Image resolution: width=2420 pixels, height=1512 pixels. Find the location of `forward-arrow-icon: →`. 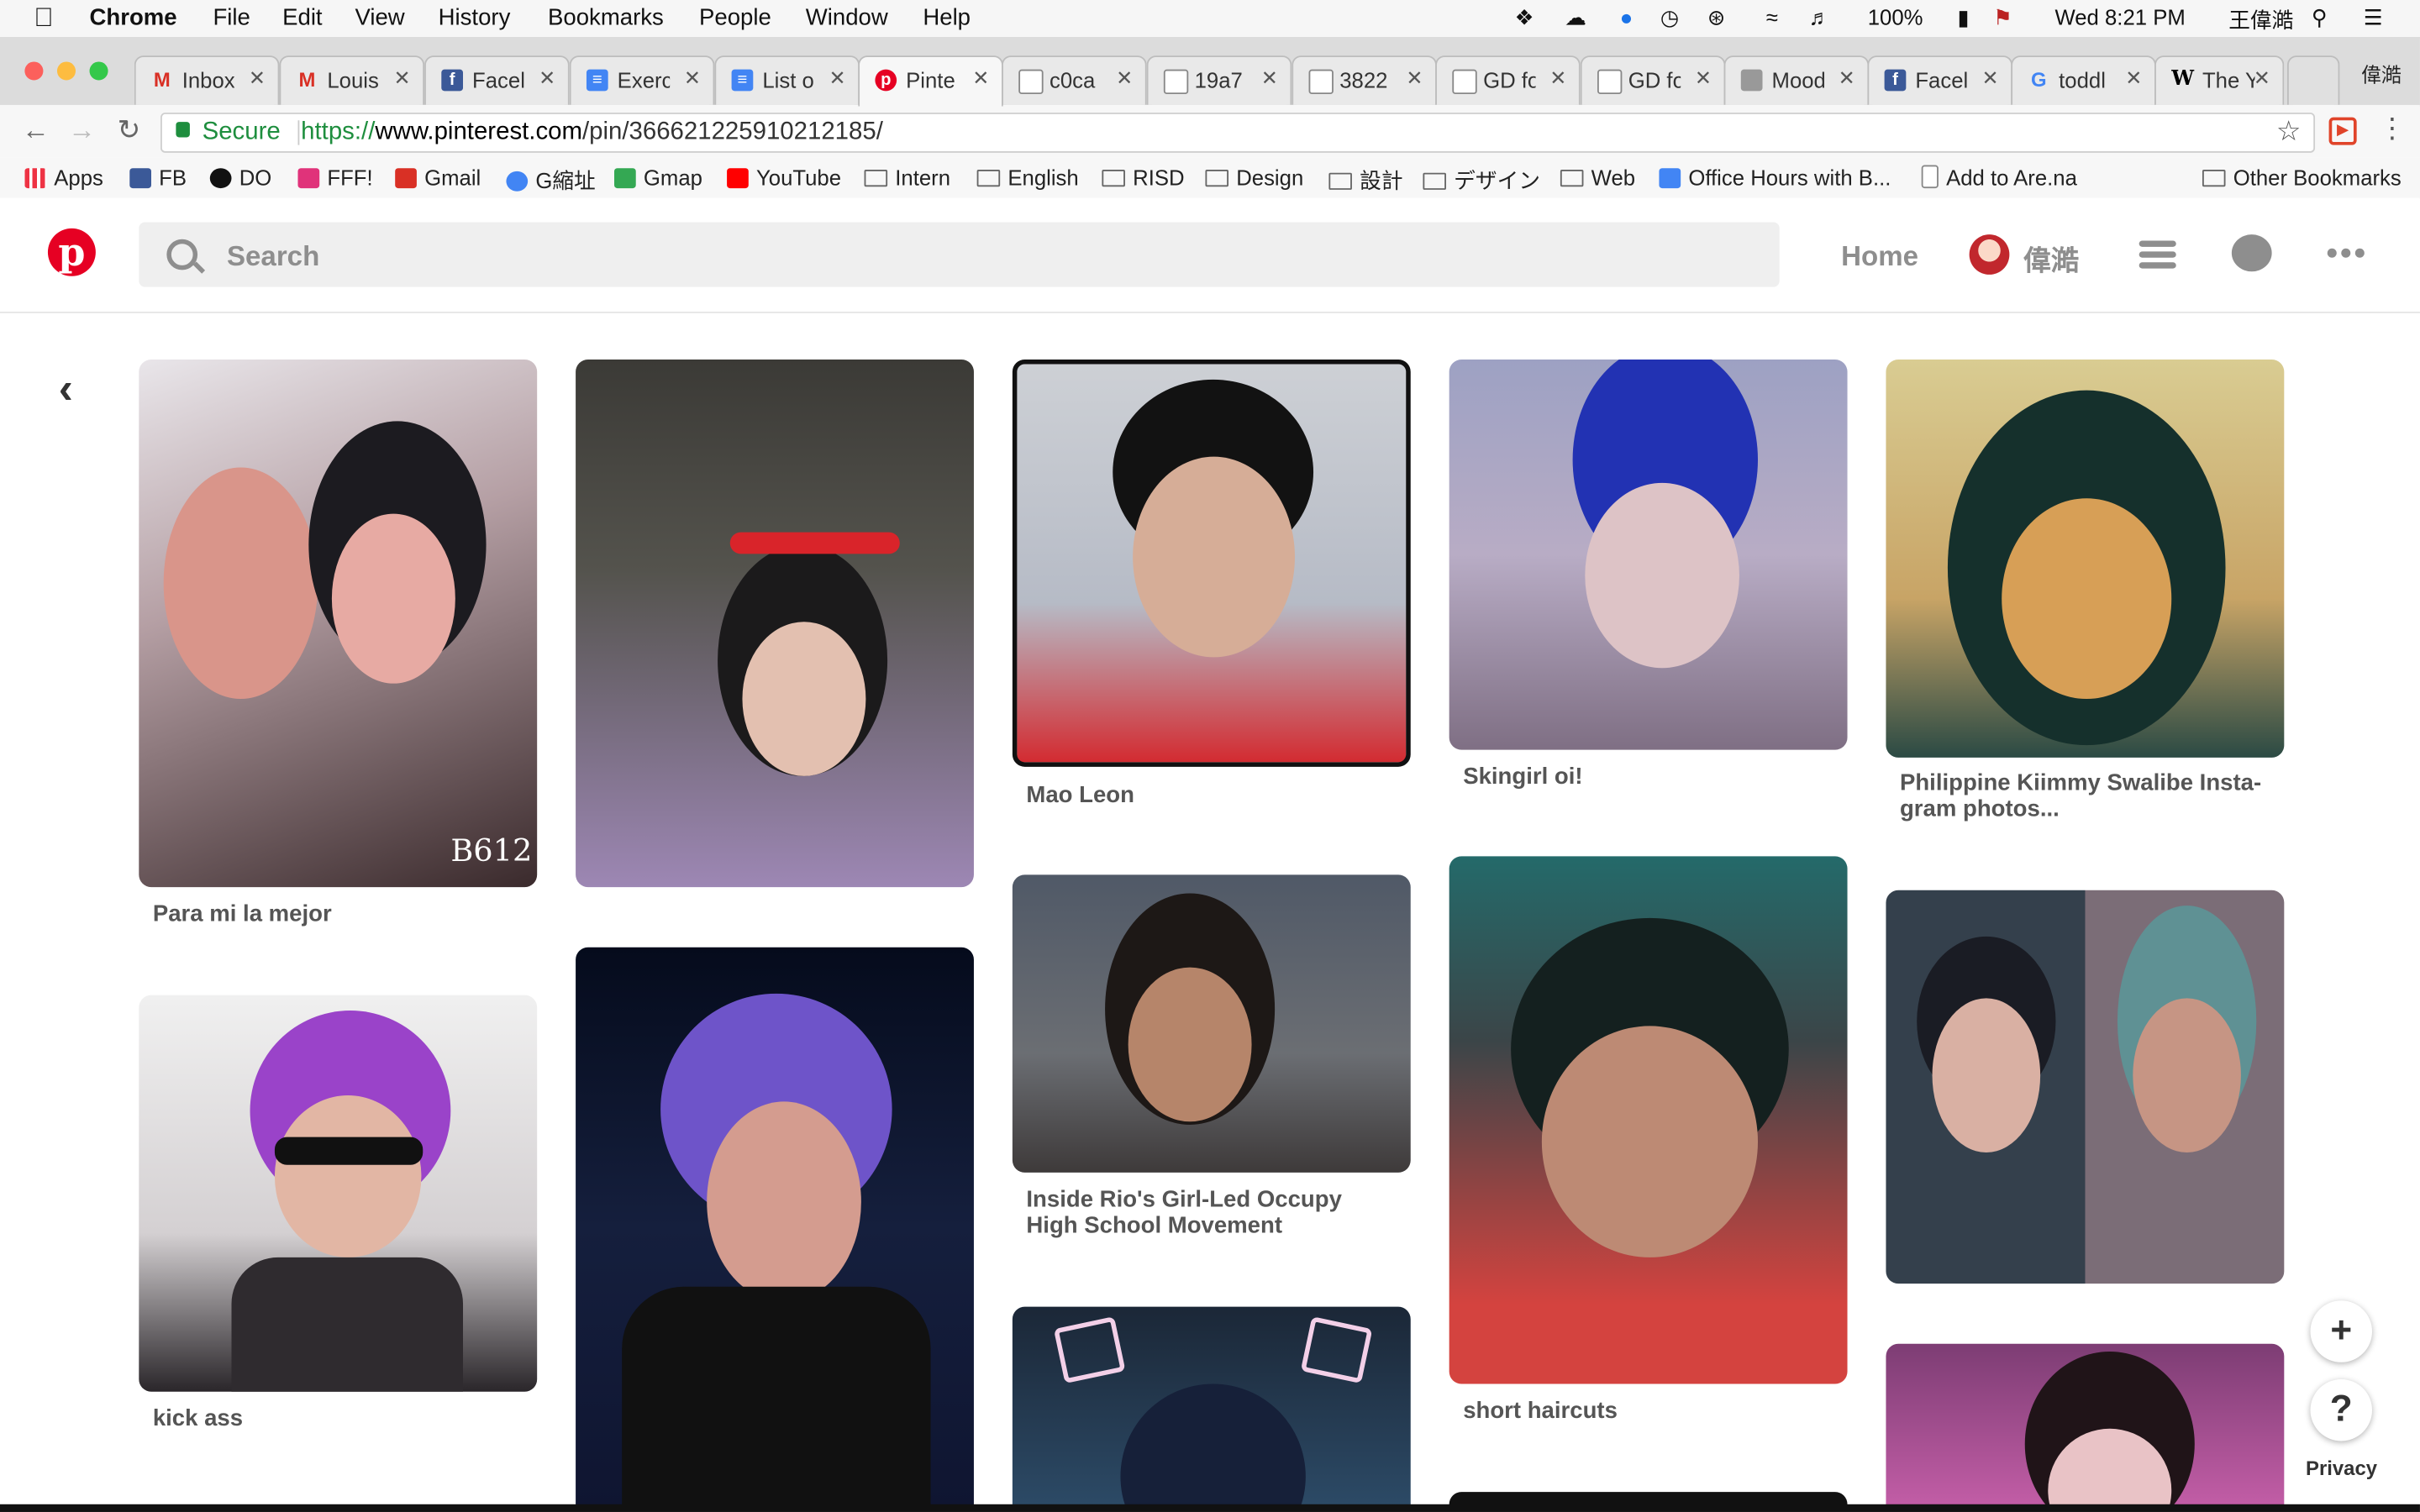

forward-arrow-icon: → is located at coordinates (82, 130).